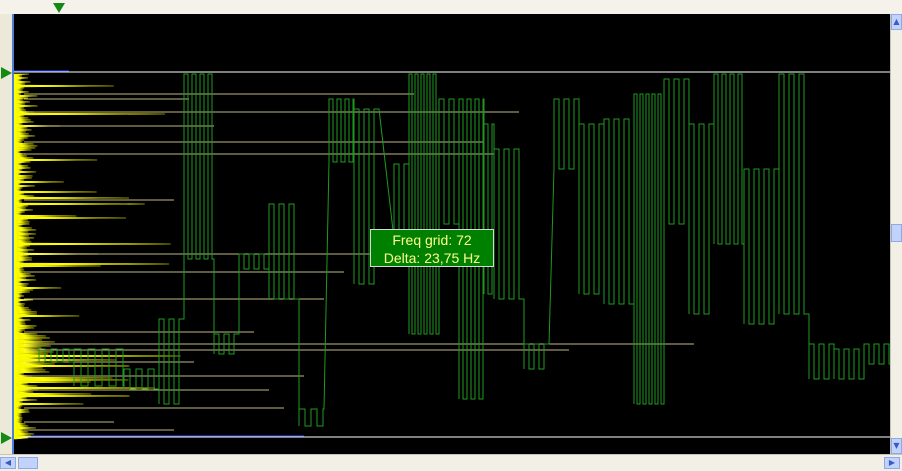  I want to click on scroll-right-icon: ▶, so click(892, 463).